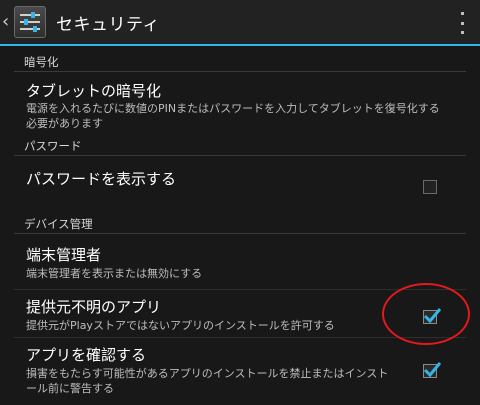 This screenshot has width=480, height=405. What do you see at coordinates (240, 23) in the screenshot?
I see `action-bar: ‹ セキュリティ` at bounding box center [240, 23].